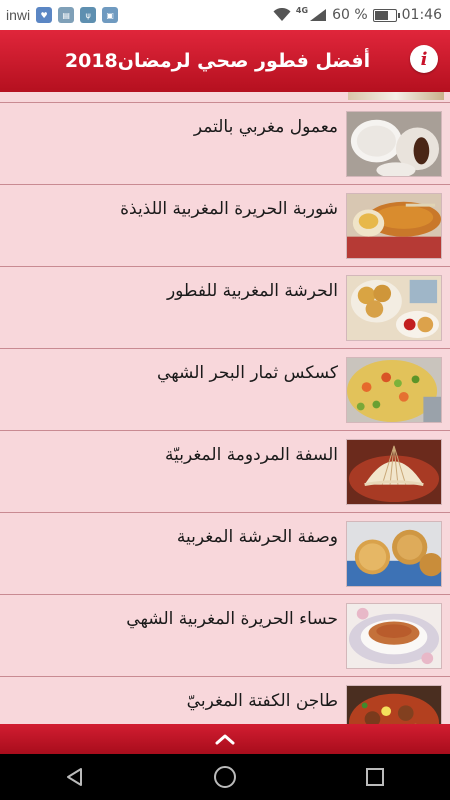 Image resolution: width=450 pixels, height=800 pixels. I want to click on recipe-title: شوربة الحريرة المغربية اللذيذة, so click(229, 209).